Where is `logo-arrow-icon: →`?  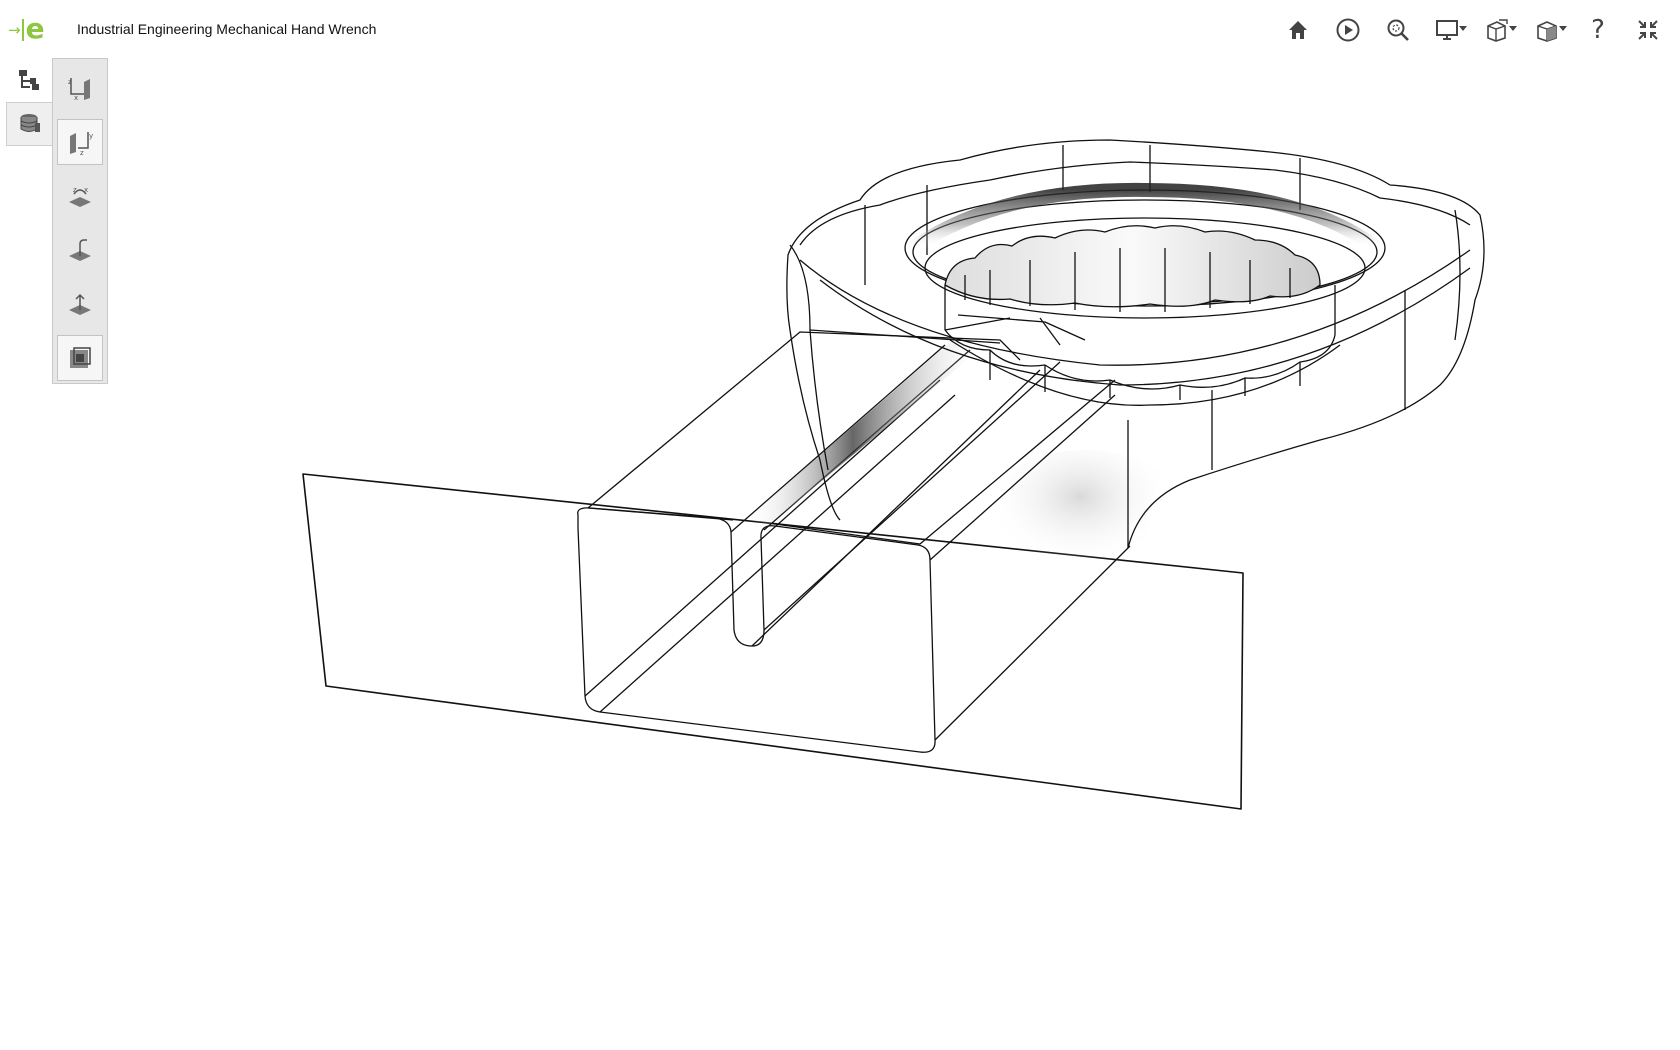
logo-arrow-icon: → is located at coordinates (14, 29).